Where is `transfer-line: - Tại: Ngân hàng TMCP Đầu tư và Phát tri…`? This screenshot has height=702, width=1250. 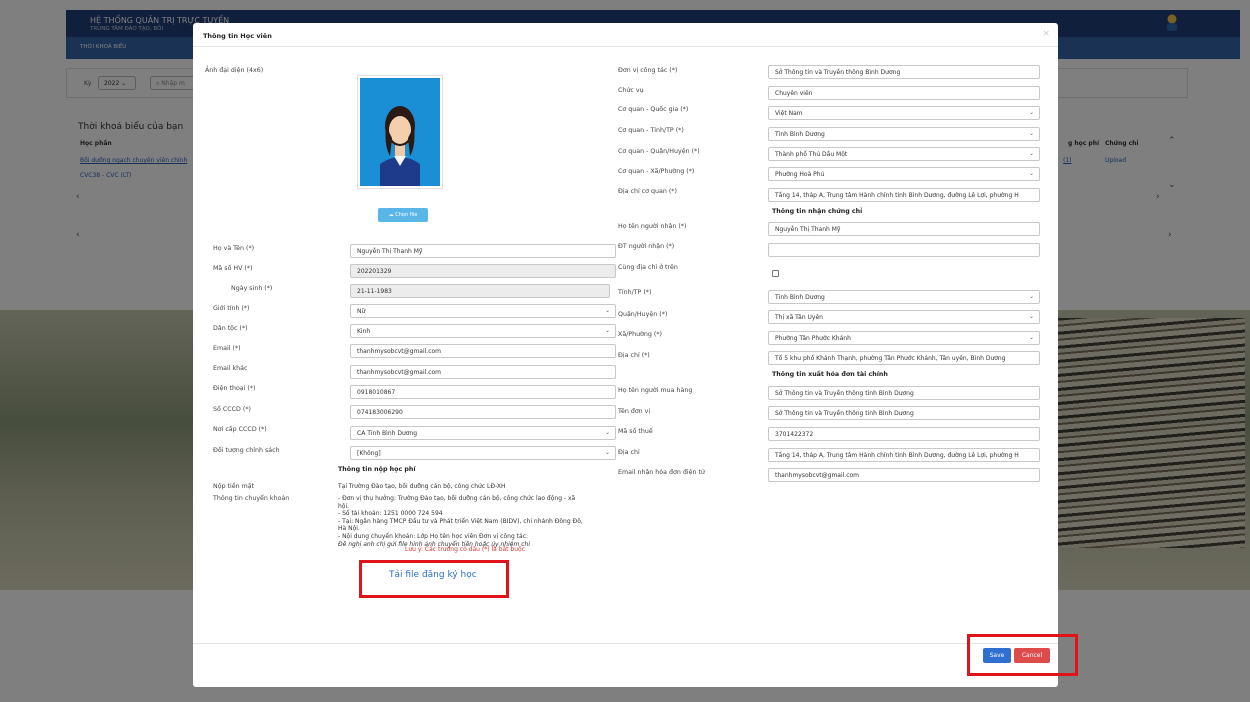 transfer-line: - Tại: Ngân hàng TMCP Đầu tư và Phát tri… is located at coordinates (460, 521).